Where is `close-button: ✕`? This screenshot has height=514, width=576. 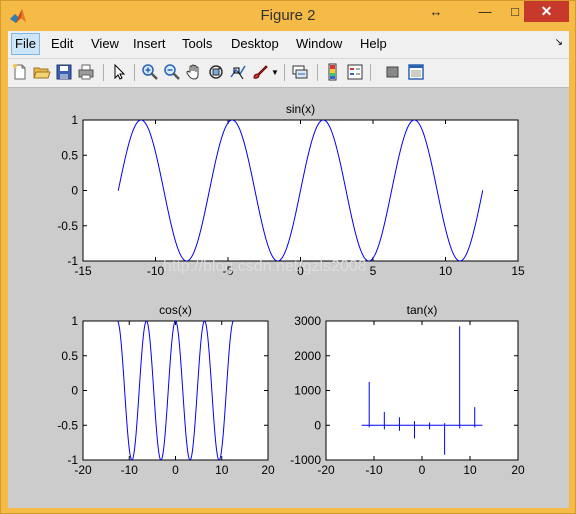
close-button: ✕ is located at coordinates (546, 11).